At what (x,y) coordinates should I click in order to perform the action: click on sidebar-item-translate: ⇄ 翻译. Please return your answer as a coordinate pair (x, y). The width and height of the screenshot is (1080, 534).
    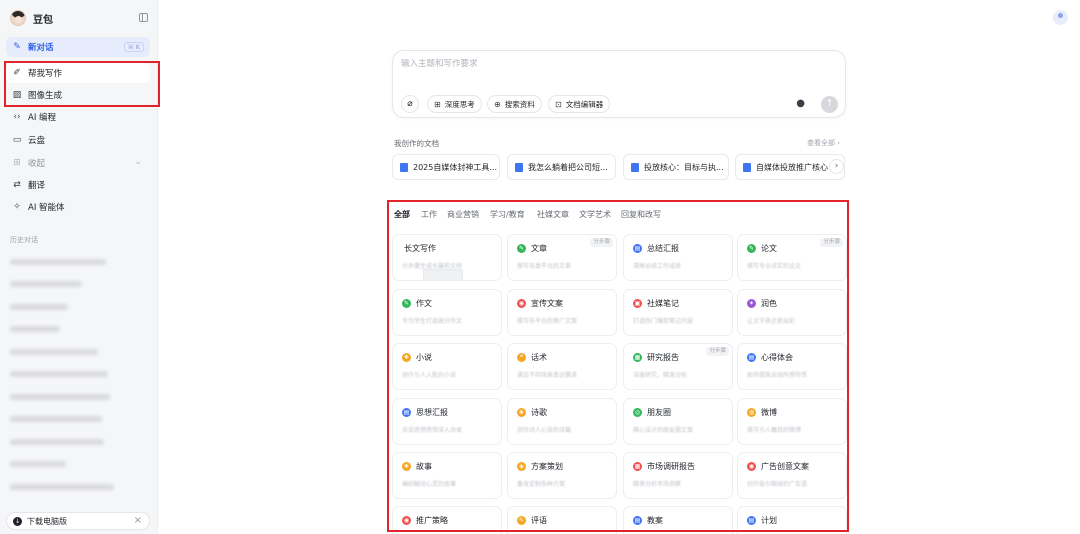
    Looking at the image, I should click on (78, 185).